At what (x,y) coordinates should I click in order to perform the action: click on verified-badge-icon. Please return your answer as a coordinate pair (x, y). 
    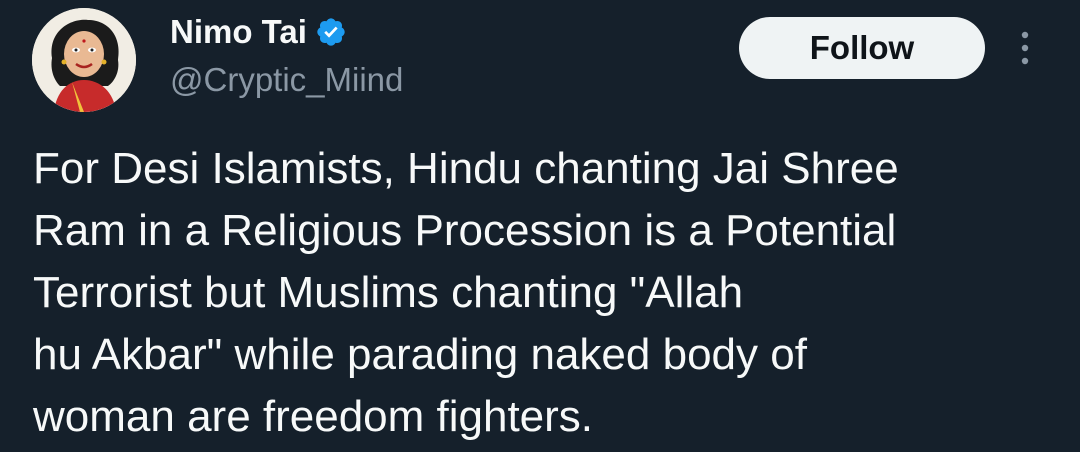
    Looking at the image, I should click on (331, 32).